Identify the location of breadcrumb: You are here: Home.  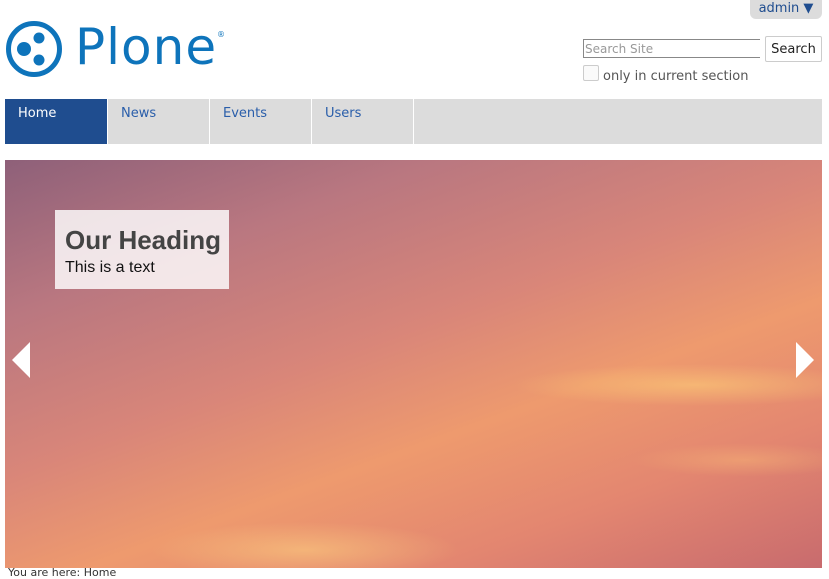
(62, 572).